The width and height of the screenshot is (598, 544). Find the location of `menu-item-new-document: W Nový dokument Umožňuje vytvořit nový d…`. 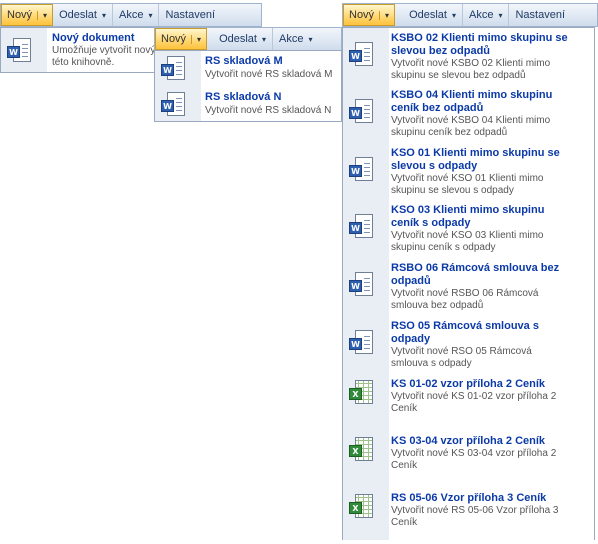

menu-item-new-document: W Nový dokument Umožňuje vytvořit nový d… is located at coordinates (105, 51).